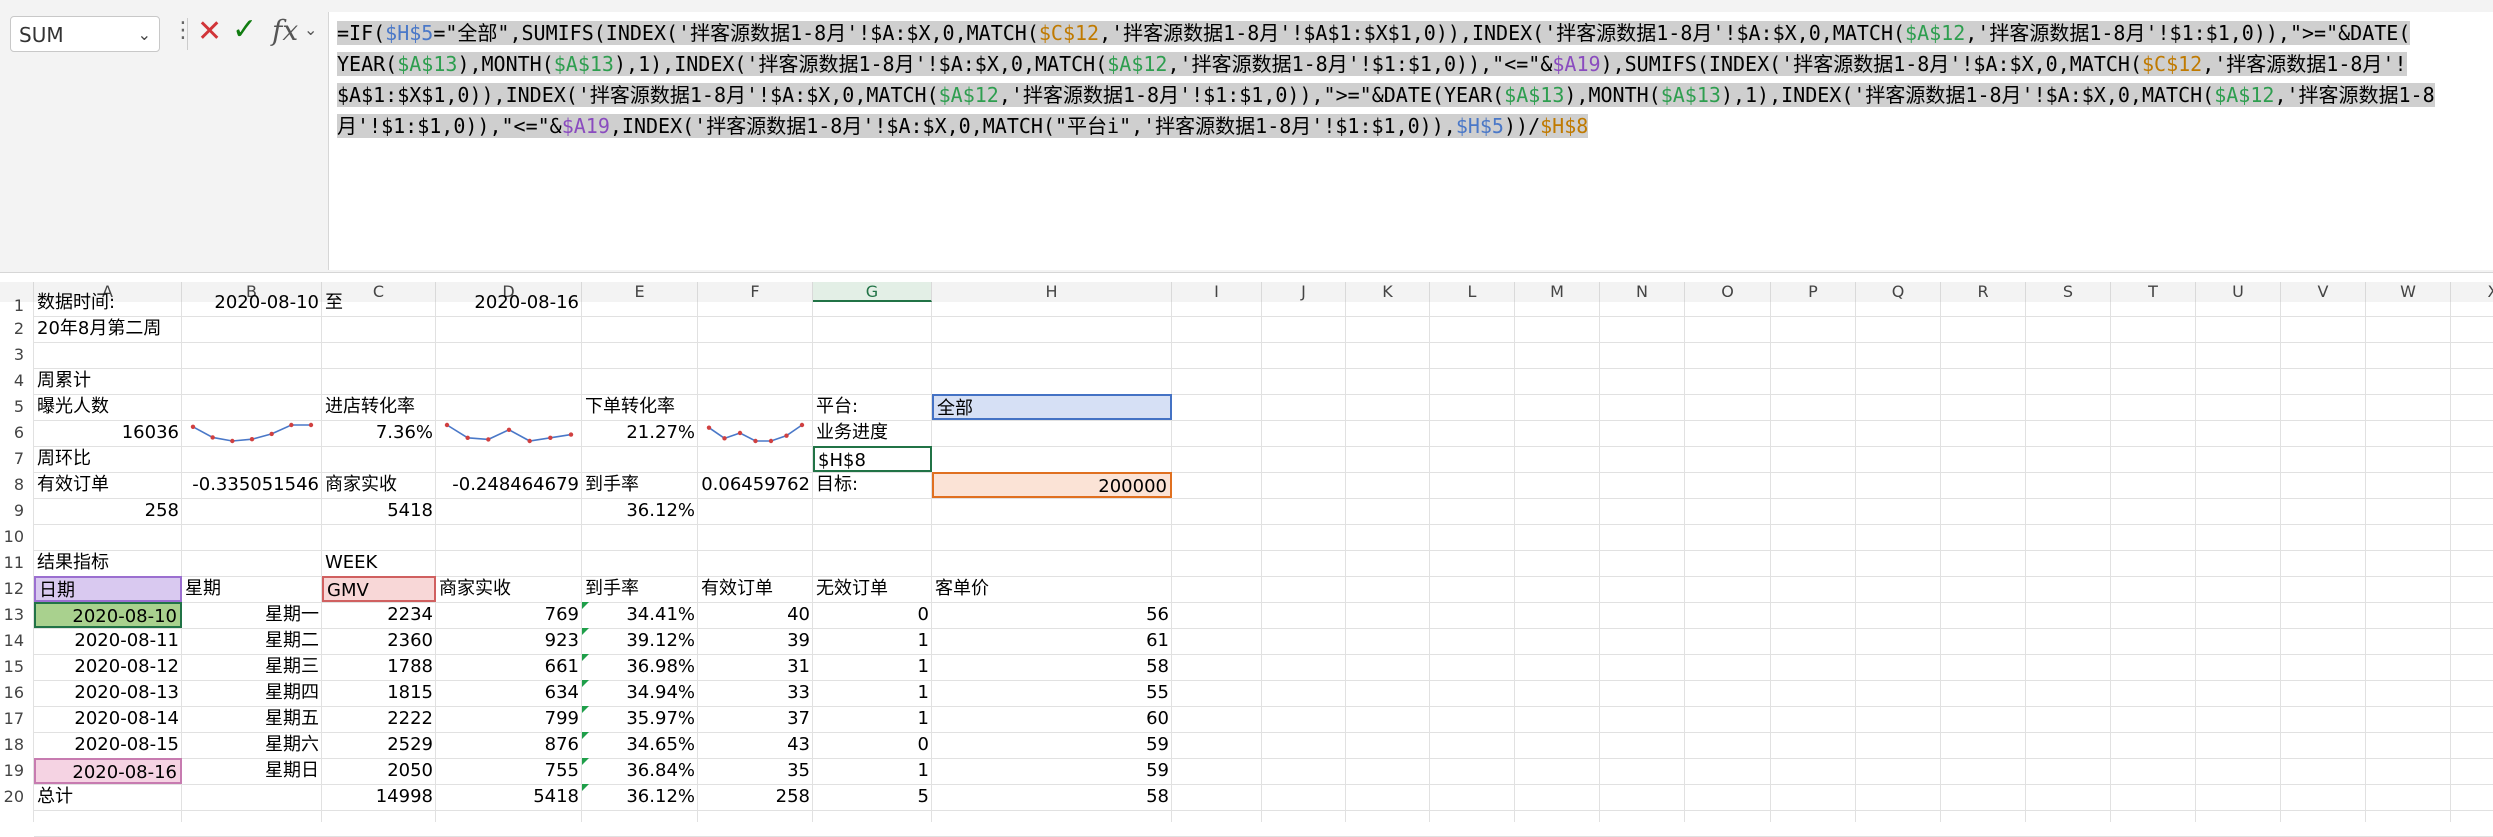 The width and height of the screenshot is (2493, 837). What do you see at coordinates (640, 589) in the screenshot?
I see `table-header-e: 到手率` at bounding box center [640, 589].